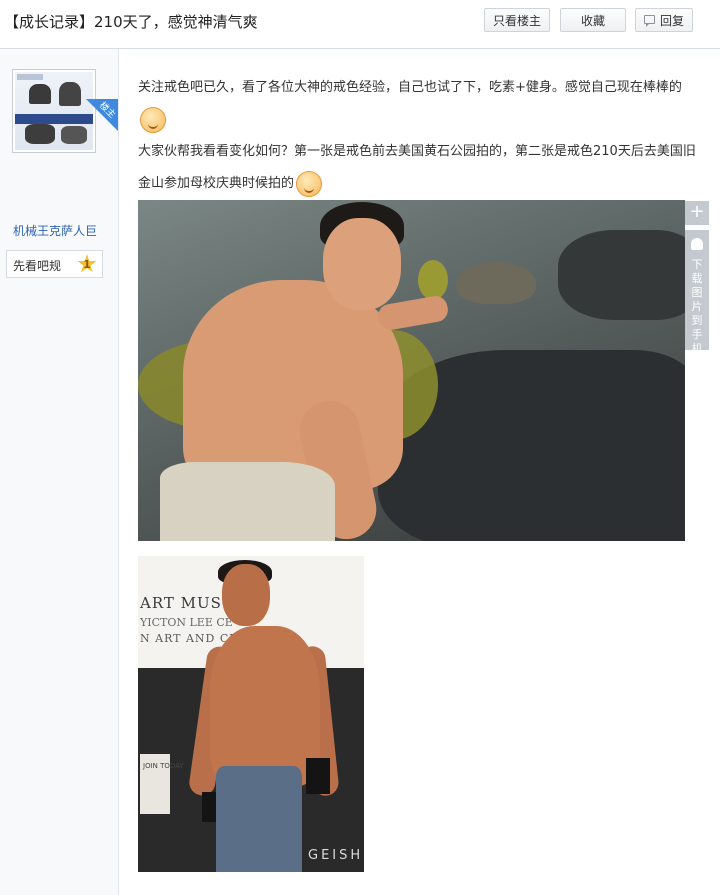 Image resolution: width=720 pixels, height=895 pixels. What do you see at coordinates (107, 110) in the screenshot?
I see `op-tag-label: 楼主` at bounding box center [107, 110].